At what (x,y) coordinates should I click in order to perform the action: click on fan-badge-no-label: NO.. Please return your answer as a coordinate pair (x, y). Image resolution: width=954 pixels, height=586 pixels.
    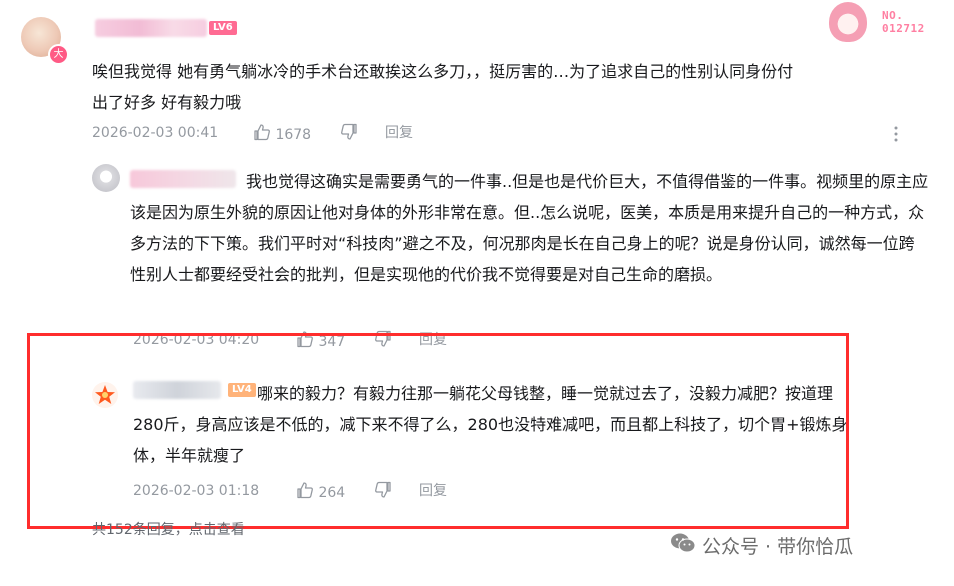
    Looking at the image, I should click on (893, 15).